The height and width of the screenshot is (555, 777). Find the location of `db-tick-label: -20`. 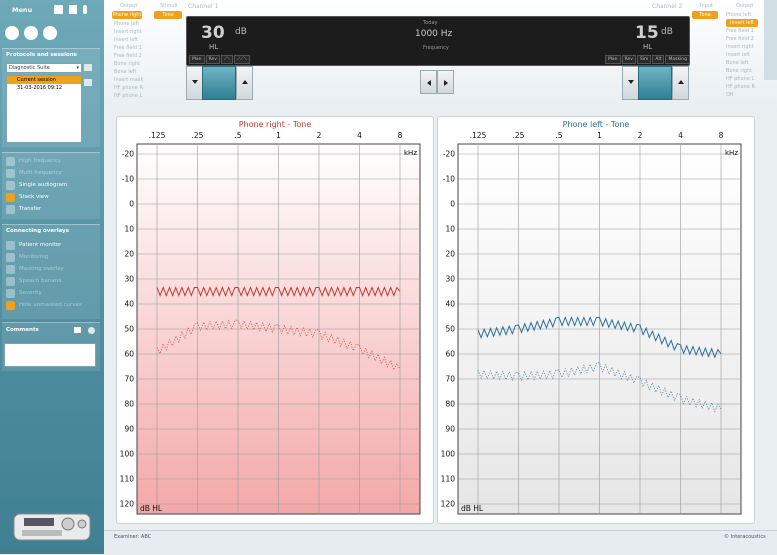

db-tick-label: -20 is located at coordinates (449, 154).